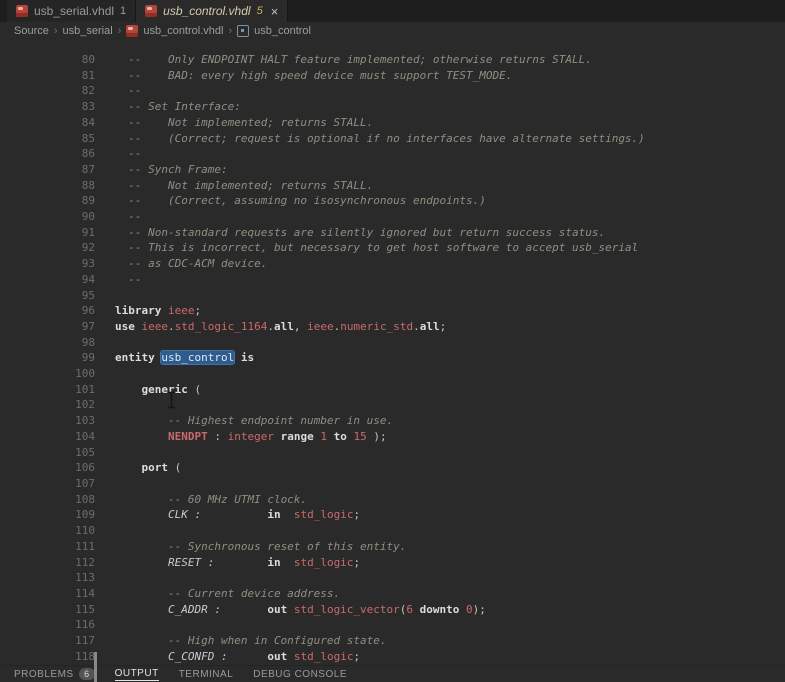 The width and height of the screenshot is (785, 682). I want to click on breadcrumb-item-usb-serial: usb_serial, so click(88, 31).